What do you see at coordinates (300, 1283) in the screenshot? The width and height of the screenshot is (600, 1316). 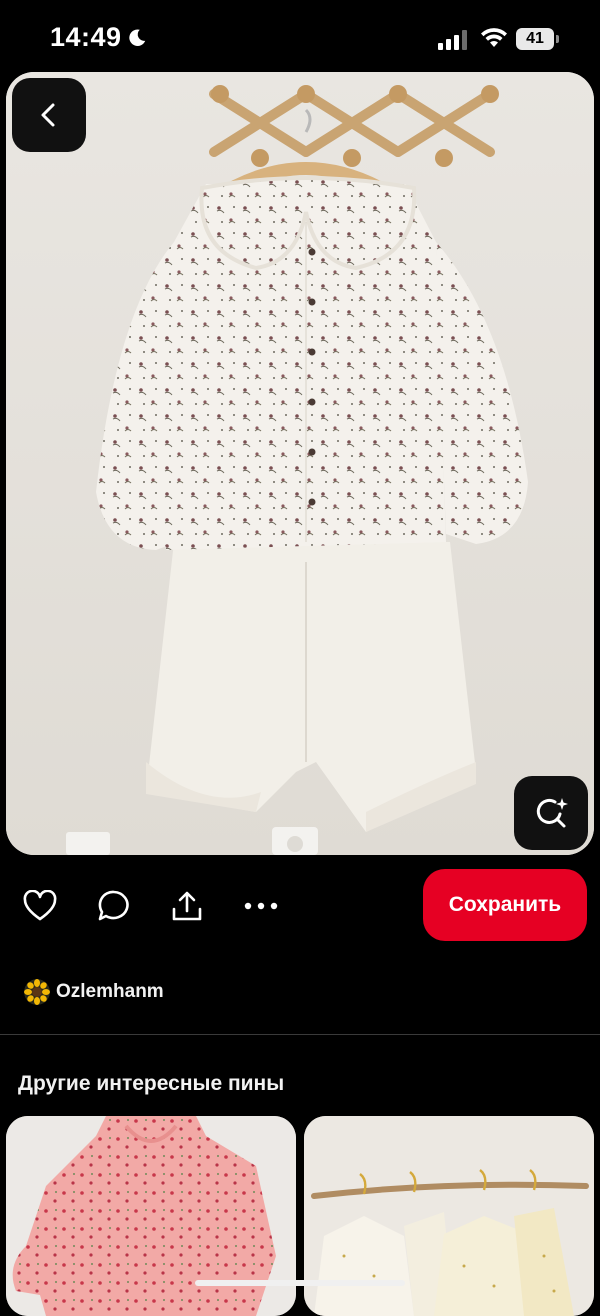 I see `home-indicator` at bounding box center [300, 1283].